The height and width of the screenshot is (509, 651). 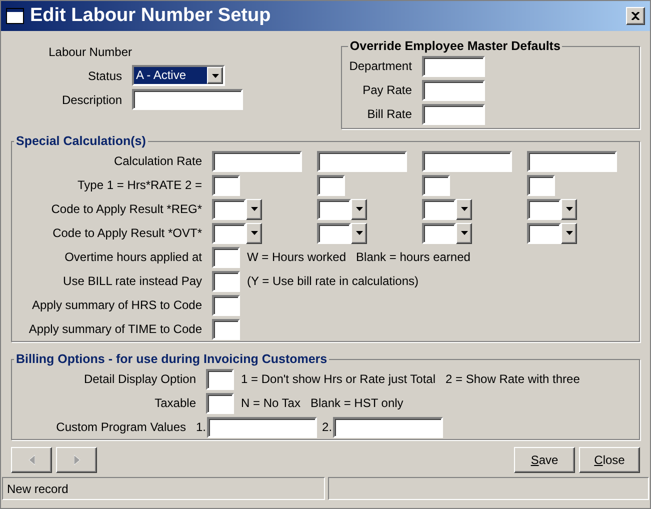 I want to click on window-title: Edit Labour Number Setup, so click(x=151, y=16).